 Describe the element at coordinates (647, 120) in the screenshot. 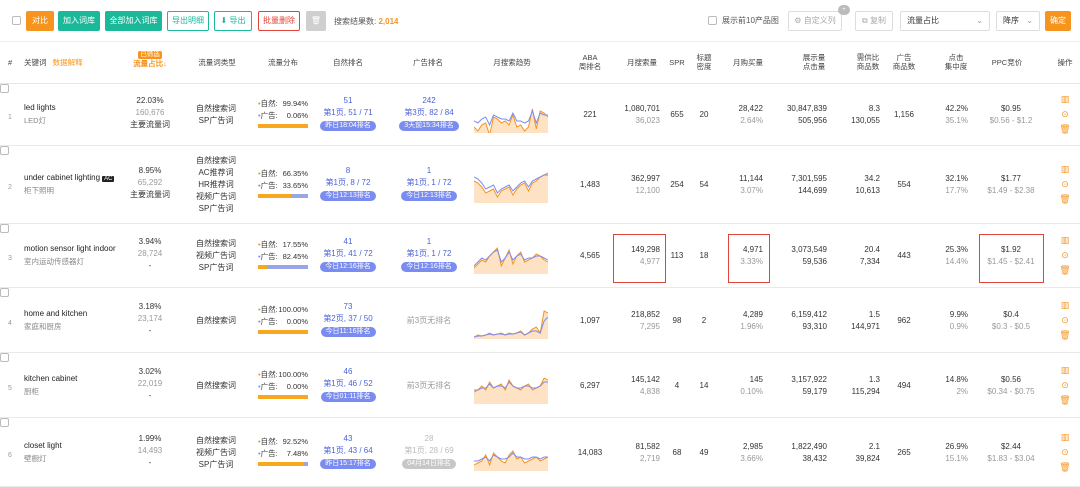

I see `monthly-search-sub: 36,023` at that location.